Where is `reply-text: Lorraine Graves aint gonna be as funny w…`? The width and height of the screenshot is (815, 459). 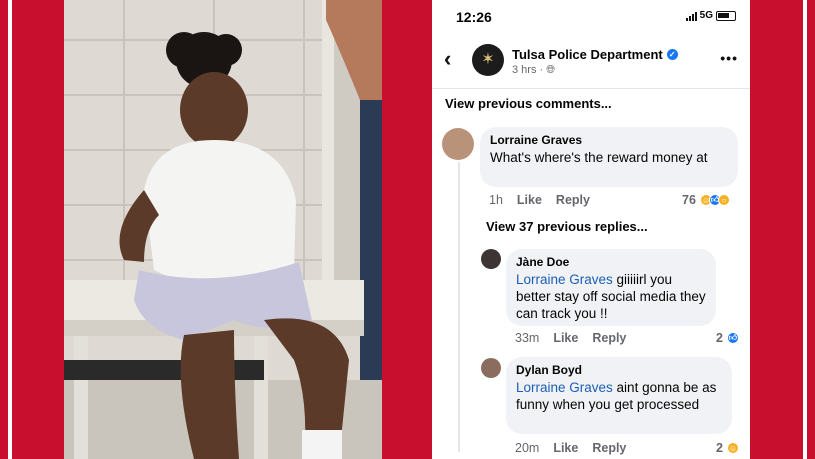 reply-text: Lorraine Graves aint gonna be as funny w… is located at coordinates (619, 396).